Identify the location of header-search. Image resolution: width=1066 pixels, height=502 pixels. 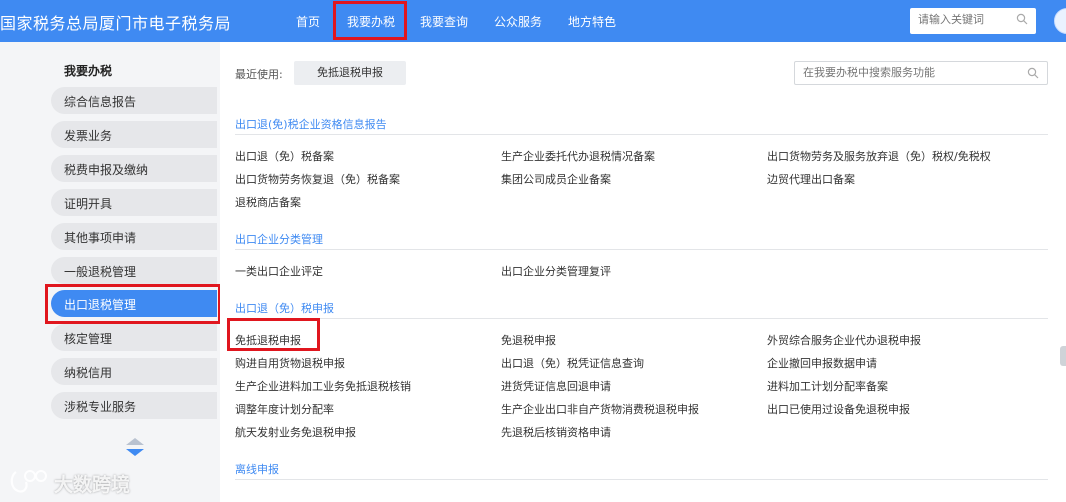
(973, 21).